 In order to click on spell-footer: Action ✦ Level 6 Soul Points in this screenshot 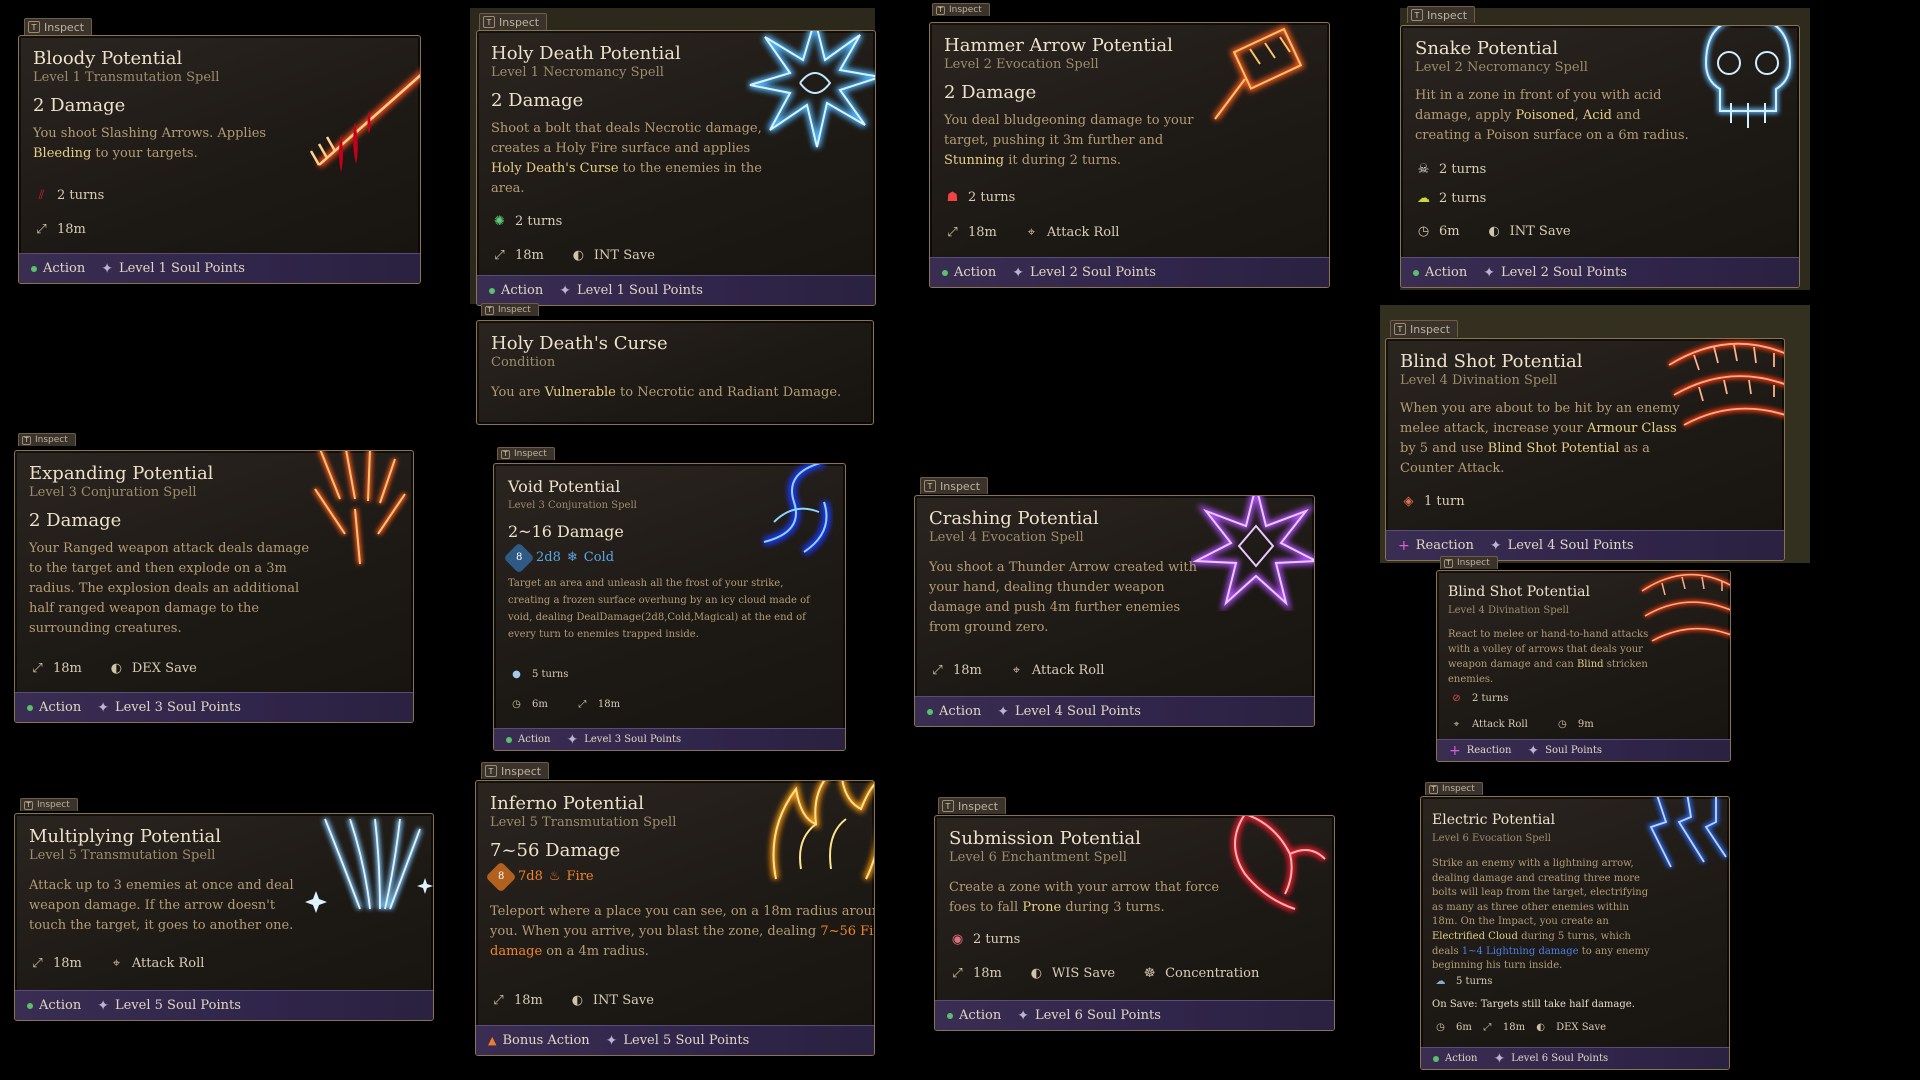, I will do `click(1575, 1058)`.